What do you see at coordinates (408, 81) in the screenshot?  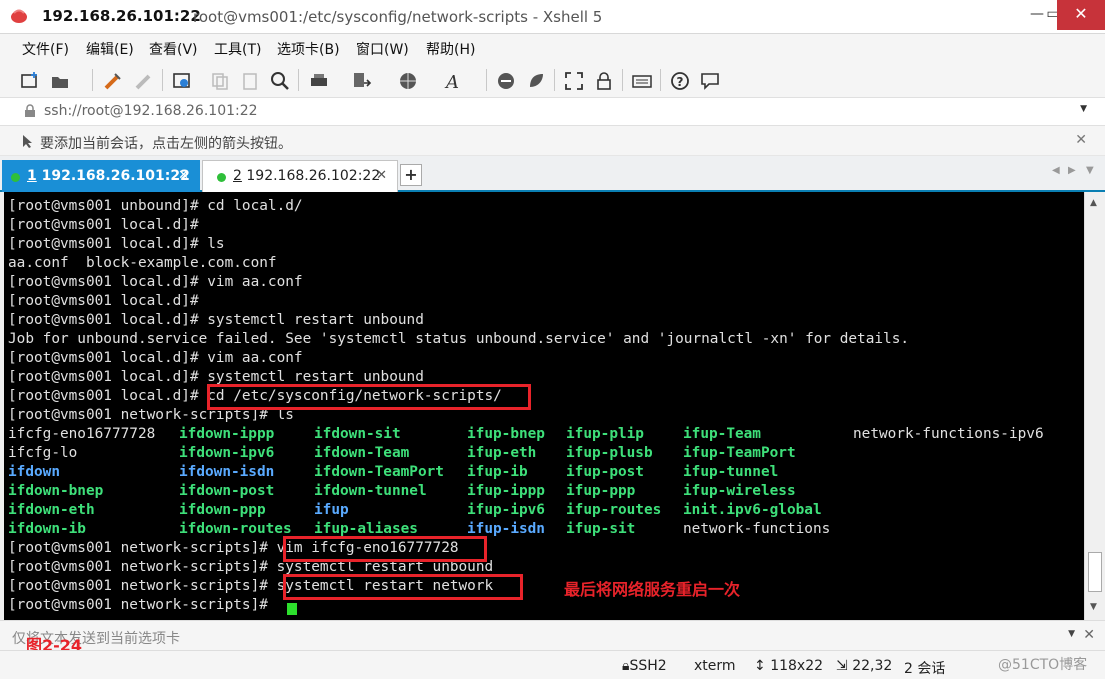 I see `globe-icon` at bounding box center [408, 81].